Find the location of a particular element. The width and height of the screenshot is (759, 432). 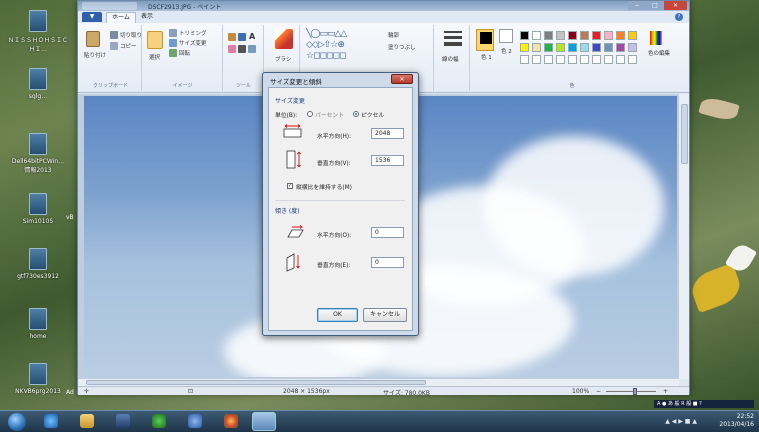

paste-button: 貼り付け is located at coordinates (95, 55).